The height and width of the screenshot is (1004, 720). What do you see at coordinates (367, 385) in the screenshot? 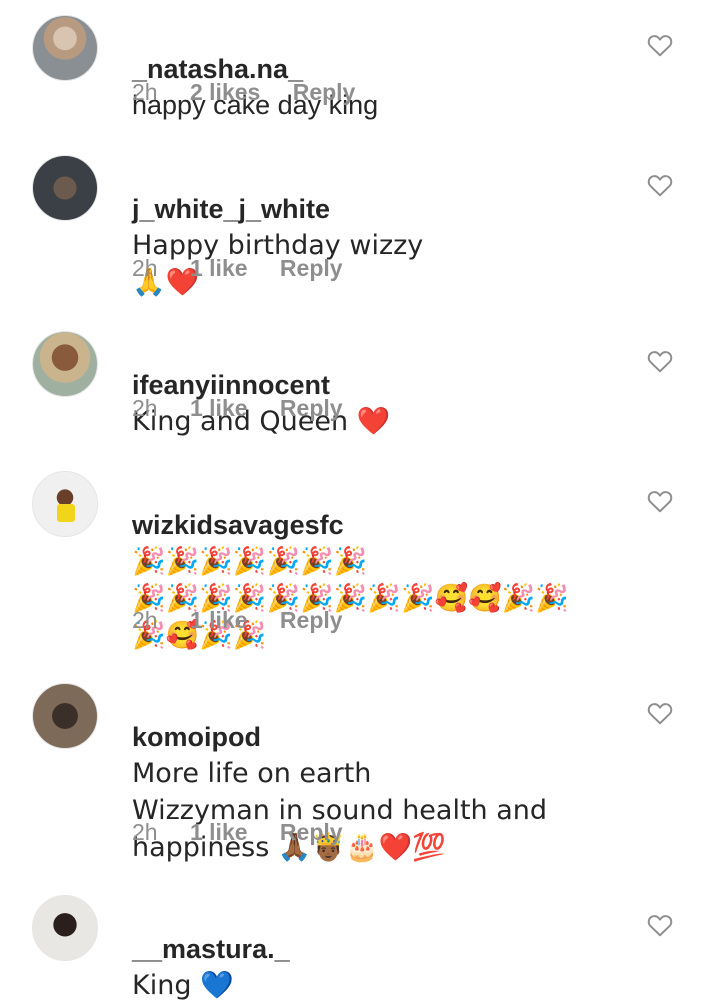
I see `comment-body: ifeanyiinnocent King and Queen ❤️` at bounding box center [367, 385].